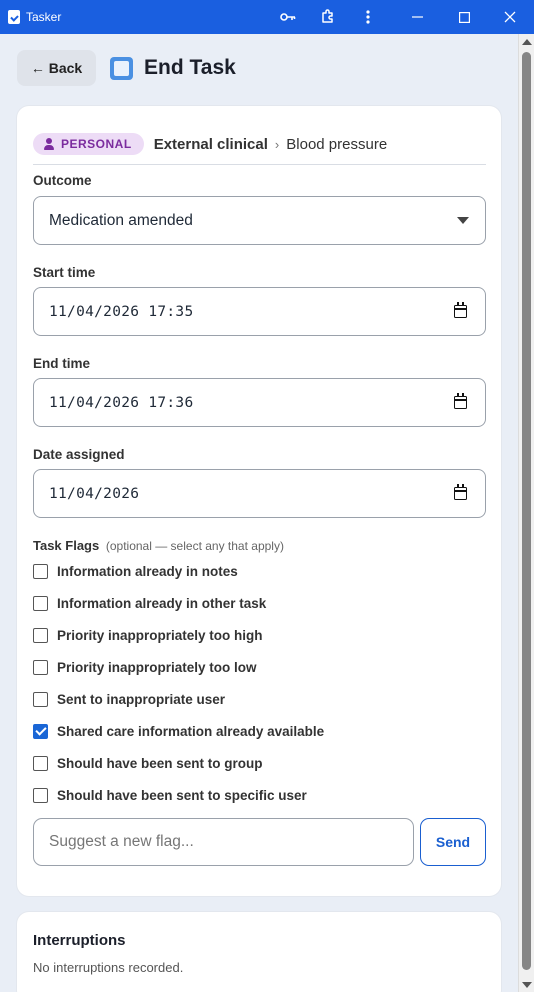  I want to click on suggest-flag-input, so click(223, 842).